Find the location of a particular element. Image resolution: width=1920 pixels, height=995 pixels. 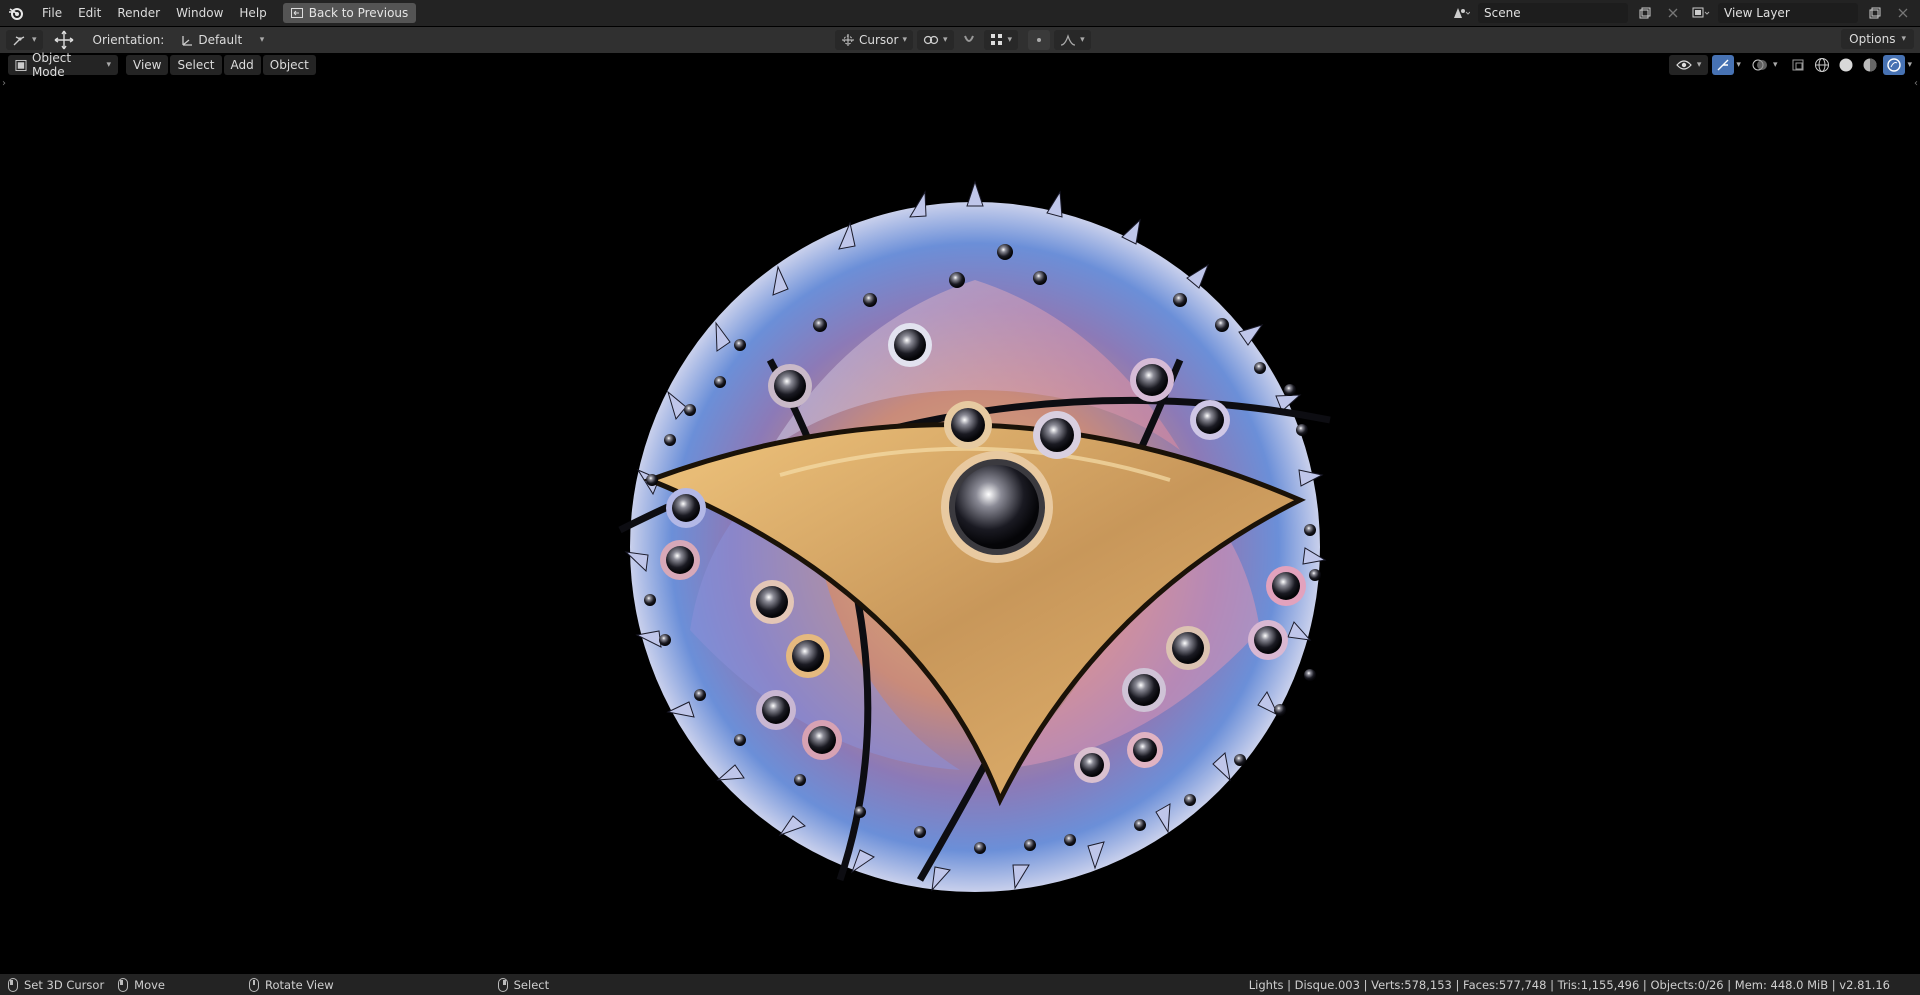

snap-increment-icon is located at coordinates (996, 39).